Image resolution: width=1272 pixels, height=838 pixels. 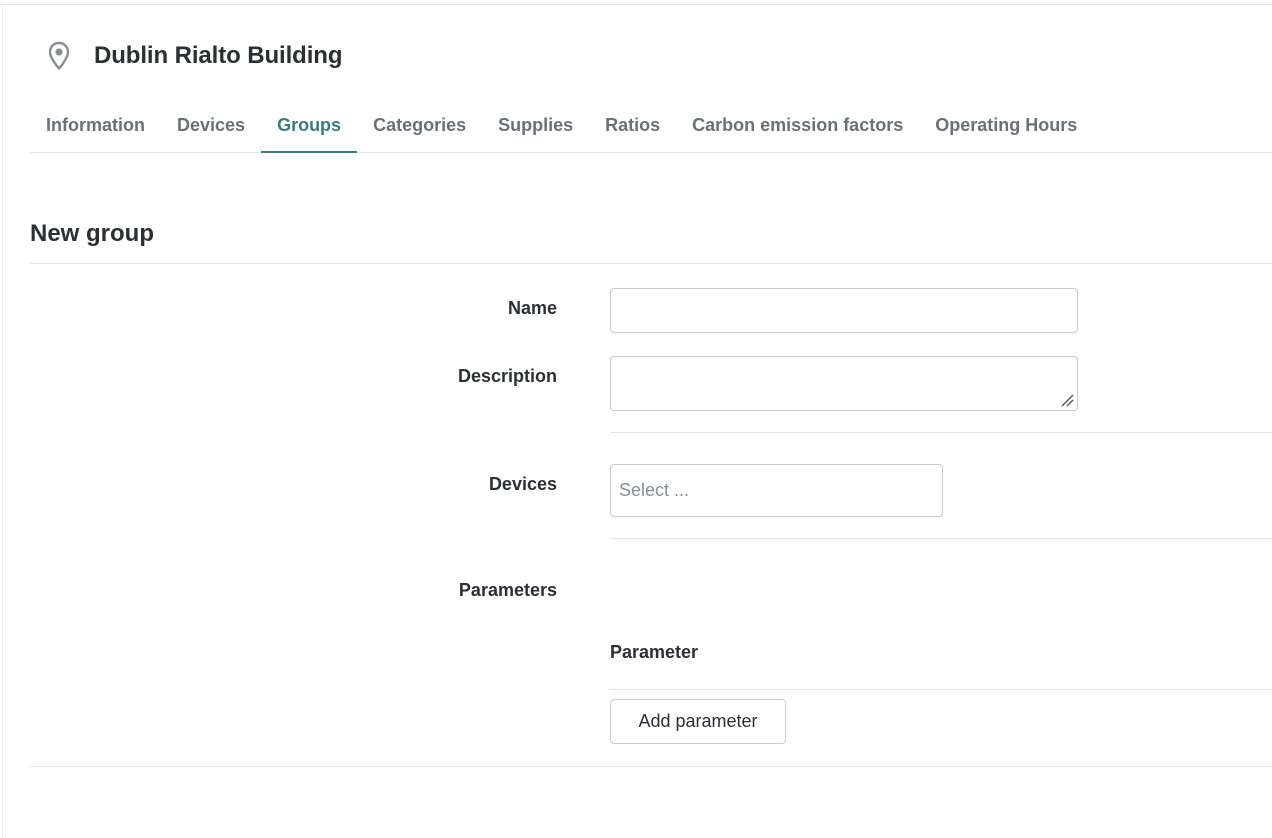 I want to click on top-divider, so click(x=636, y=4).